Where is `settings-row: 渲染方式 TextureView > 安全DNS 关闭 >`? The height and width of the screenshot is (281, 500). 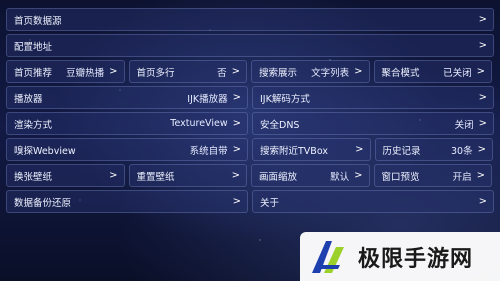 settings-row: 渲染方式 TextureView > 安全DNS 关闭 > is located at coordinates (250, 123).